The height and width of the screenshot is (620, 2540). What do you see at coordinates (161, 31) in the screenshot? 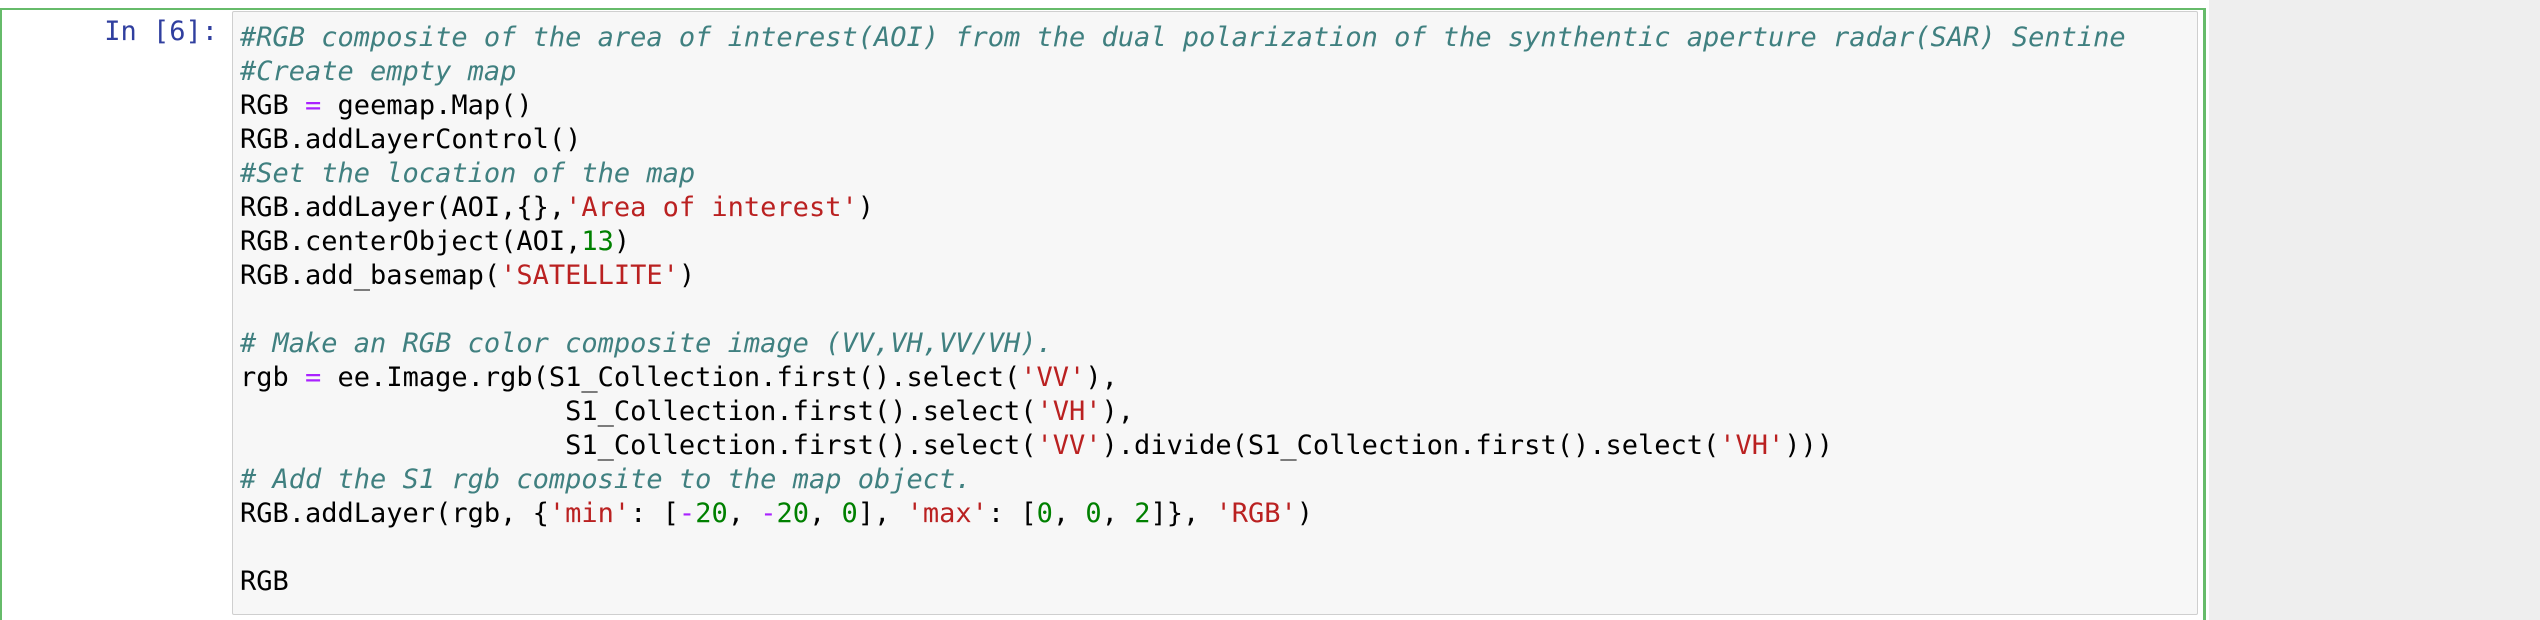
I see `input-prompt: In [6]:` at bounding box center [161, 31].